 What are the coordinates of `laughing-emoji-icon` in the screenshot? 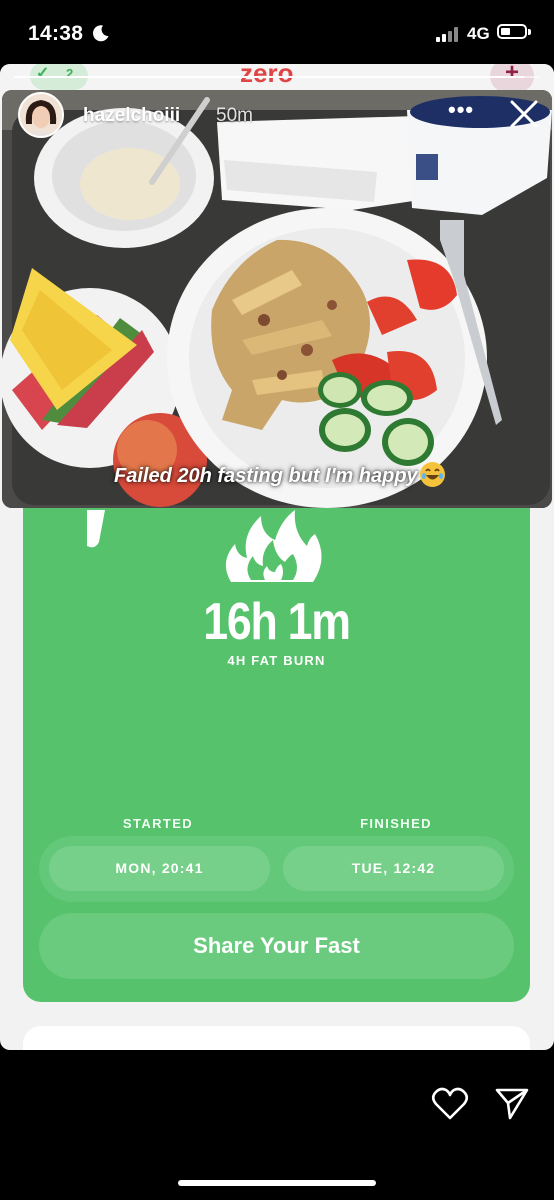 It's located at (432, 474).